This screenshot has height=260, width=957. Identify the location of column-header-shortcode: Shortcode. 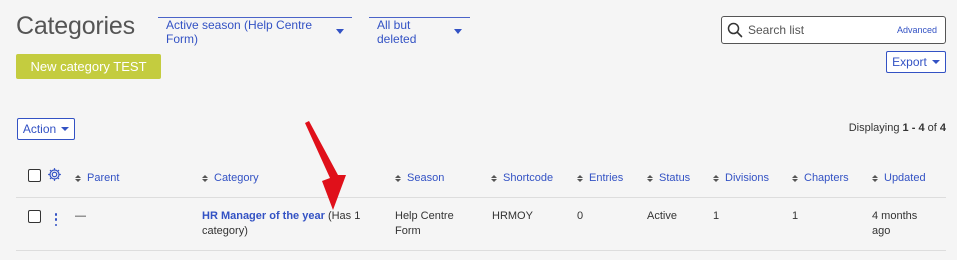
(522, 178).